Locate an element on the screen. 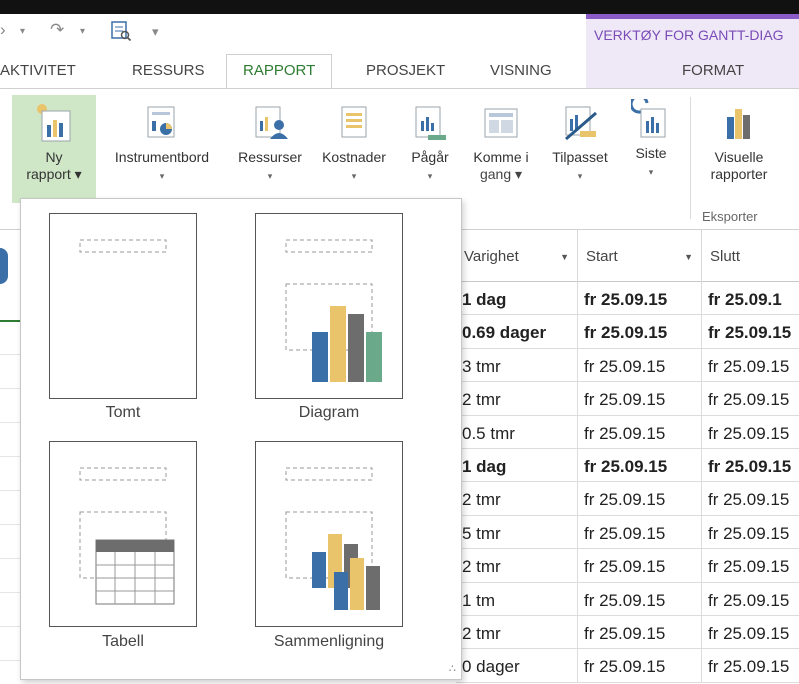 Image resolution: width=799 pixels, height=684 pixels. duration-cell: 0.69 dager is located at coordinates (517, 332).